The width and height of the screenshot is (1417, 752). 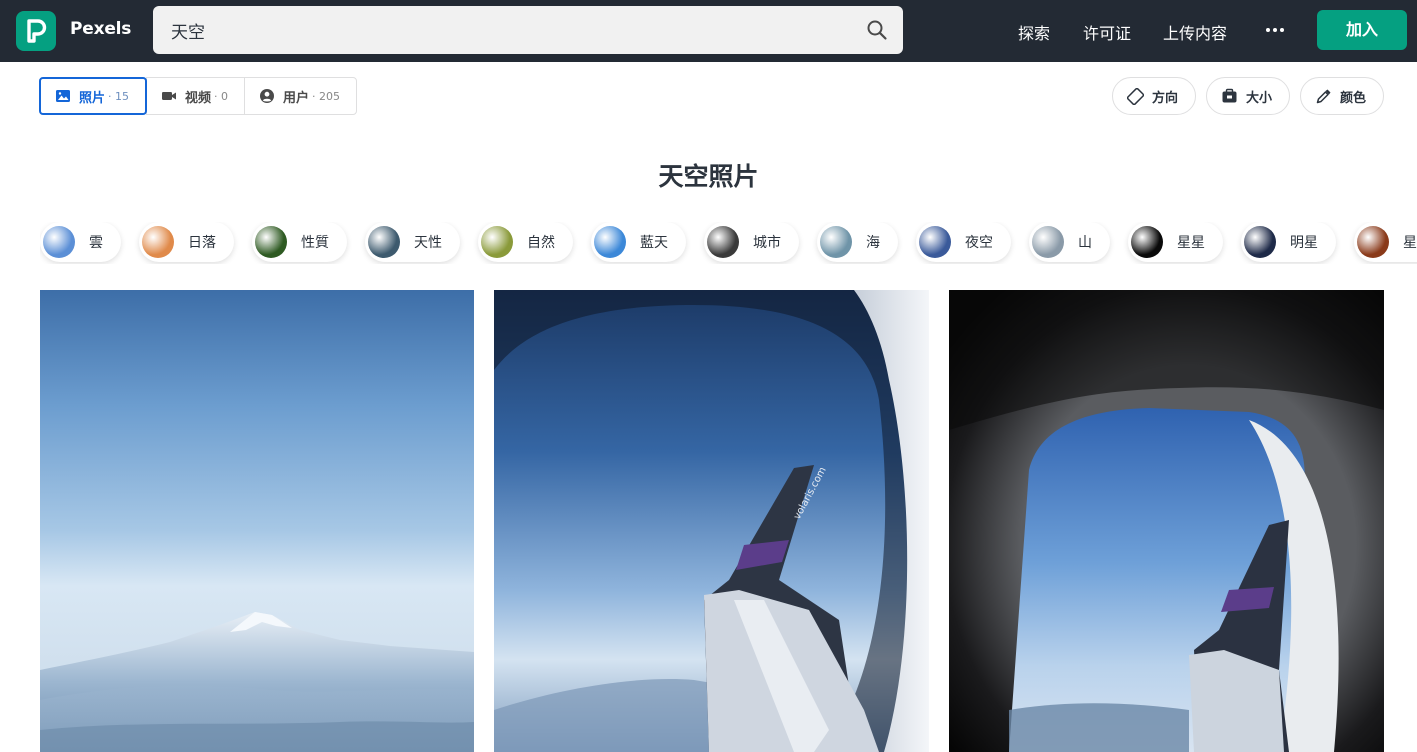 I want to click on tab-photos: 照片 · 15, so click(x=93, y=96).